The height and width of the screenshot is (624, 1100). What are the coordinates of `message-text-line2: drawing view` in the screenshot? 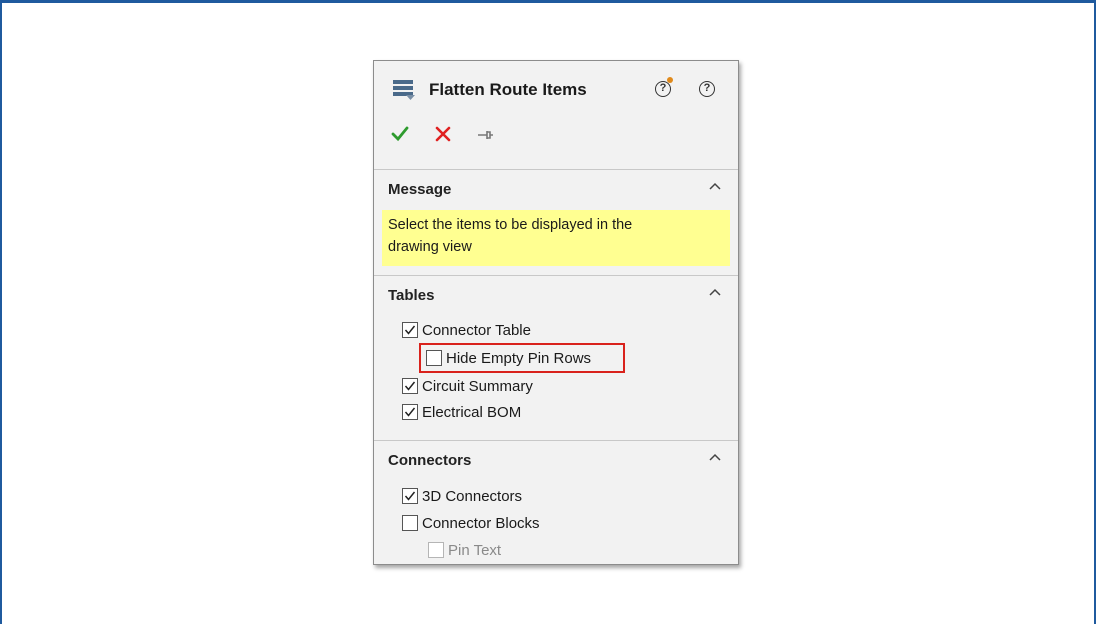 It's located at (430, 247).